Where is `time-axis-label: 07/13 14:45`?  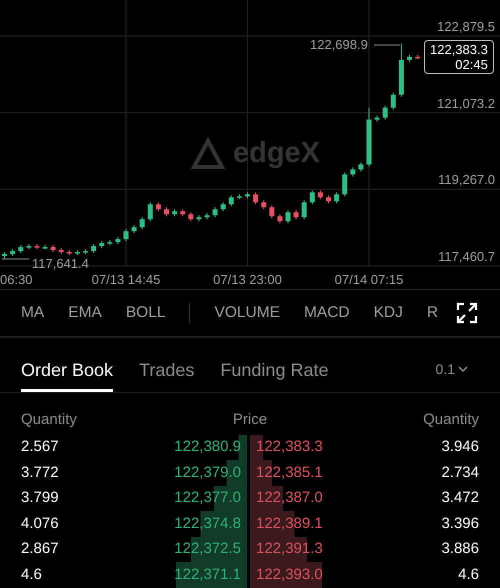
time-axis-label: 07/13 14:45 is located at coordinates (126, 279).